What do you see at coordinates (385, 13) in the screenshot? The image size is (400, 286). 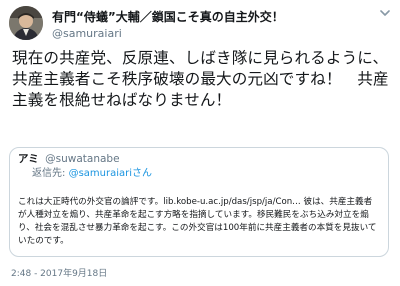 I see `chevron-down-icon` at bounding box center [385, 13].